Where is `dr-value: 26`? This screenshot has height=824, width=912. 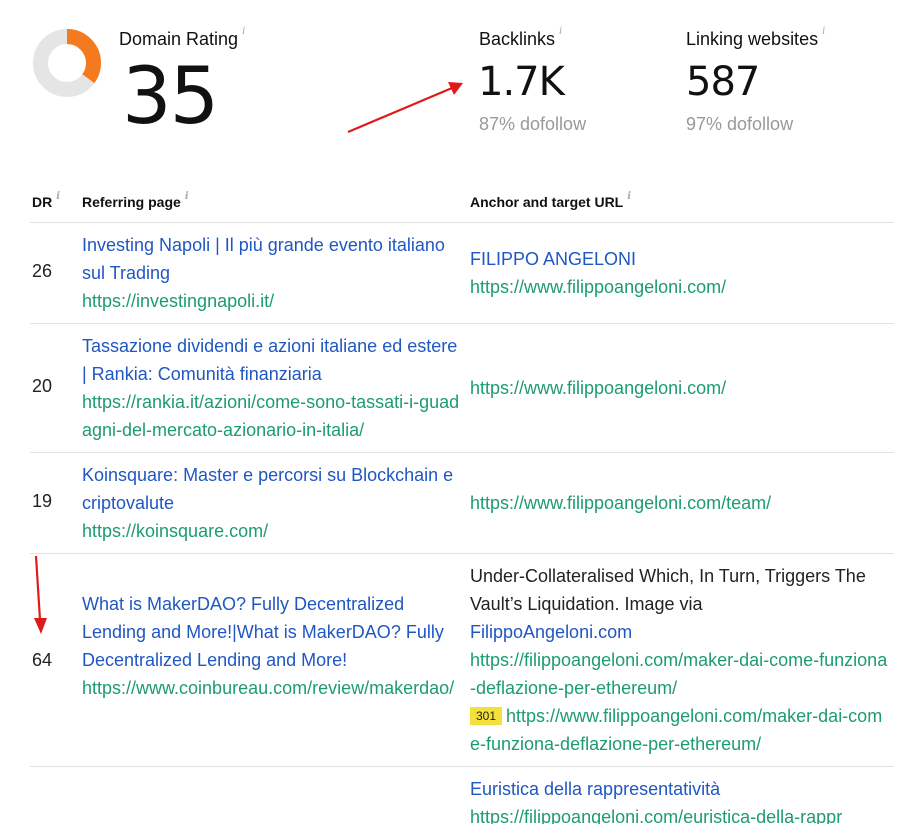 dr-value: 26 is located at coordinates (42, 271).